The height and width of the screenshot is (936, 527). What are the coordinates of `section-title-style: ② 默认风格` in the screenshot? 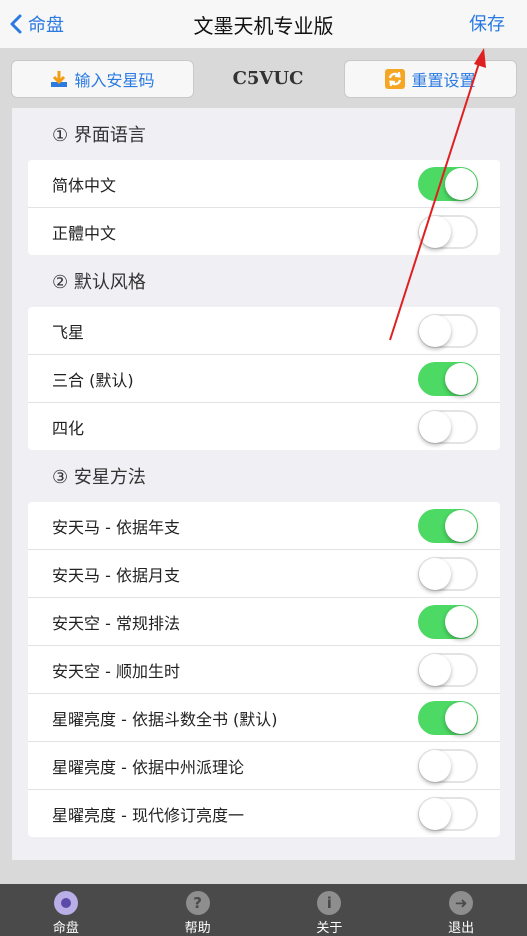 It's located at (99, 282).